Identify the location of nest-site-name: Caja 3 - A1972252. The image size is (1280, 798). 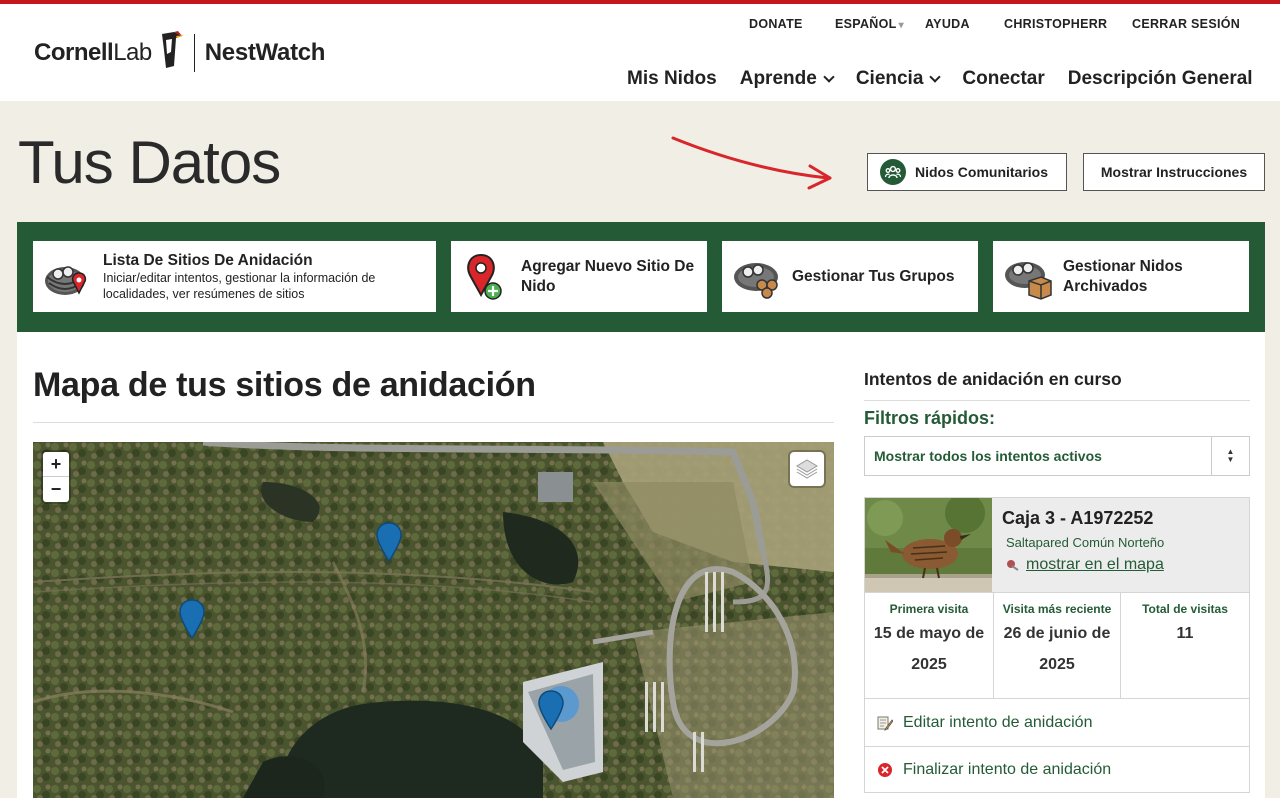
(1078, 518).